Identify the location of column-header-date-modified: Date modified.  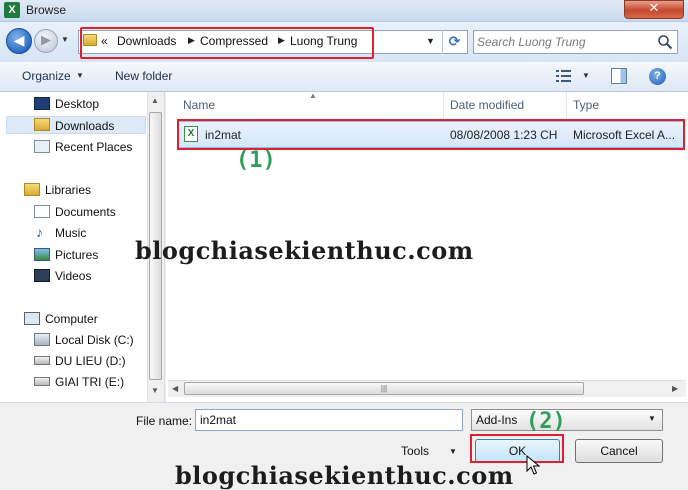
(505, 105).